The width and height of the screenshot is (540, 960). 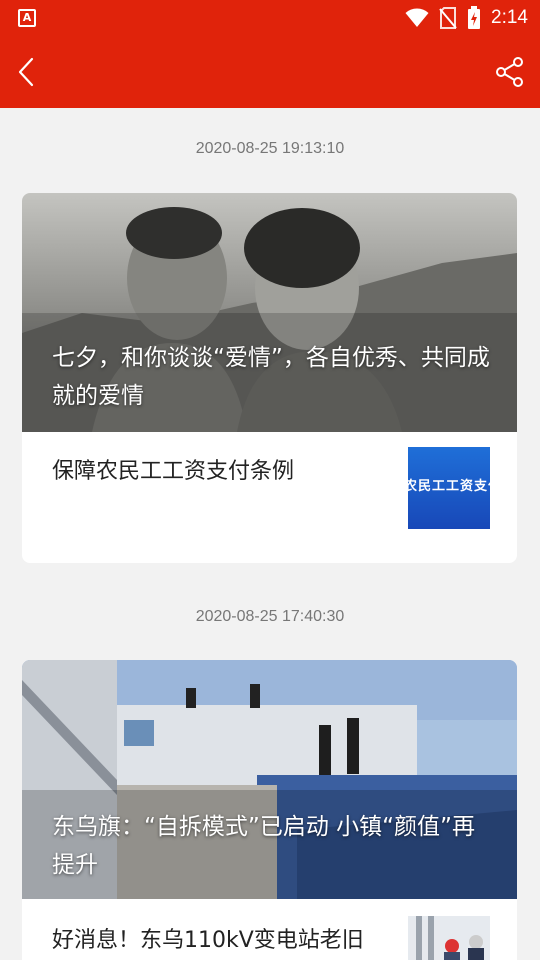 I want to click on back-arrow-icon, so click(x=26, y=72).